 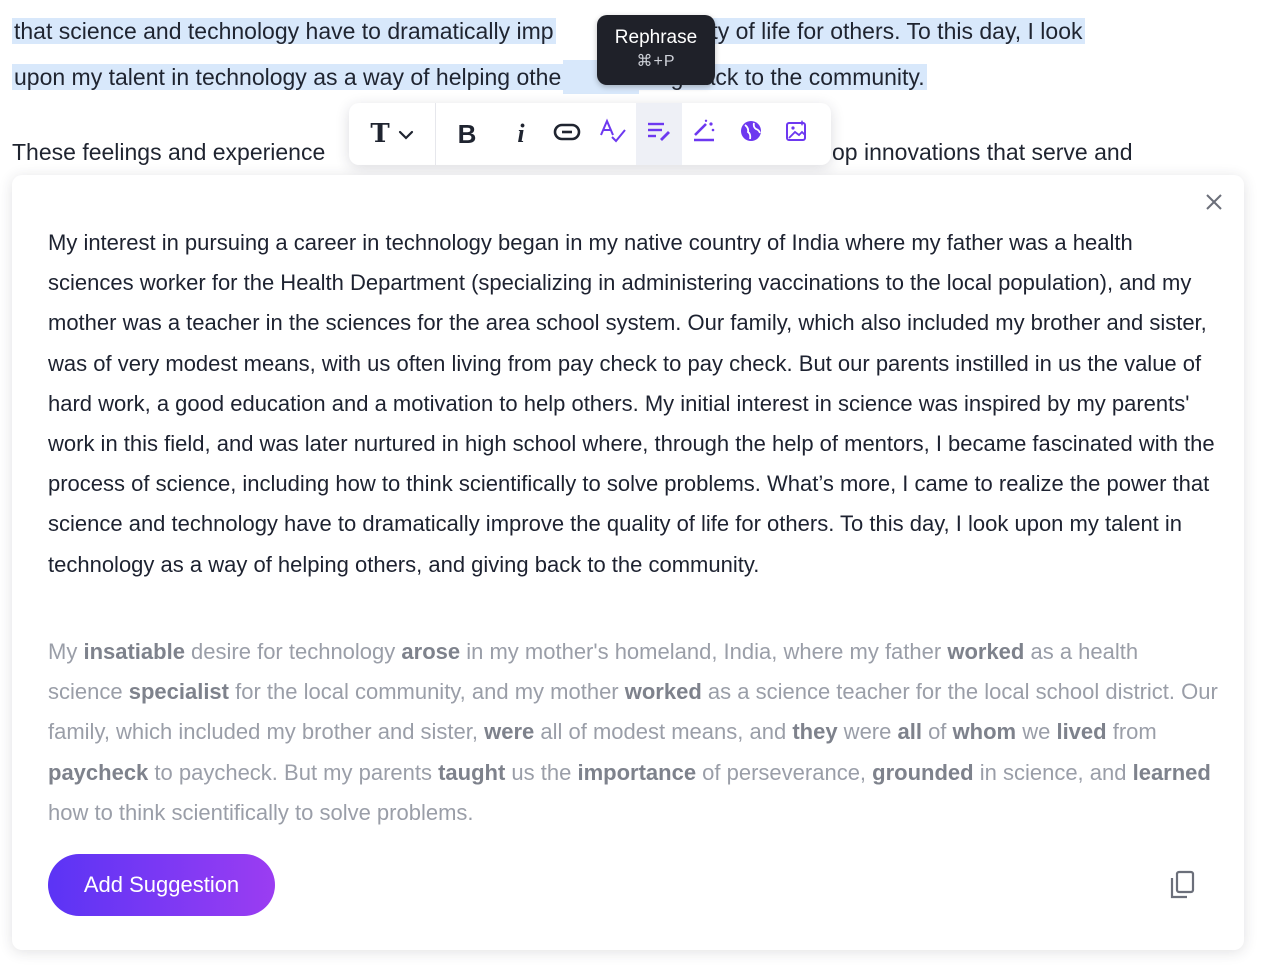 What do you see at coordinates (472, 772) in the screenshot?
I see `changed-word: taught` at bounding box center [472, 772].